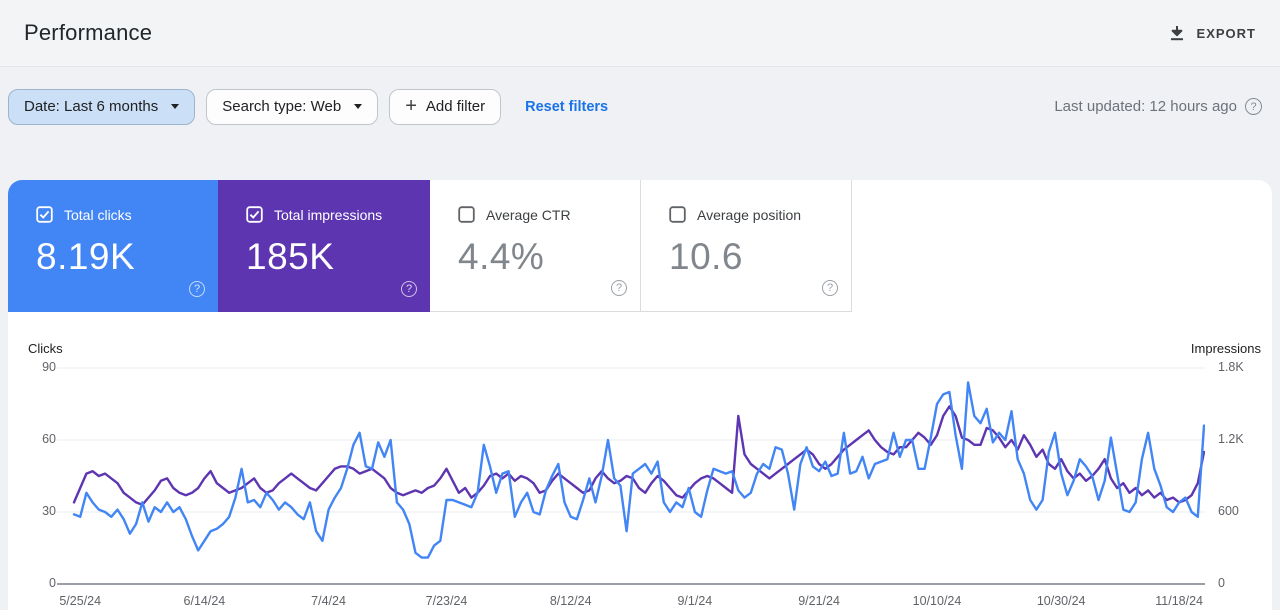 This screenshot has height=610, width=1280. I want to click on x-axis-tick-label: 10/30/24, so click(1061, 601).